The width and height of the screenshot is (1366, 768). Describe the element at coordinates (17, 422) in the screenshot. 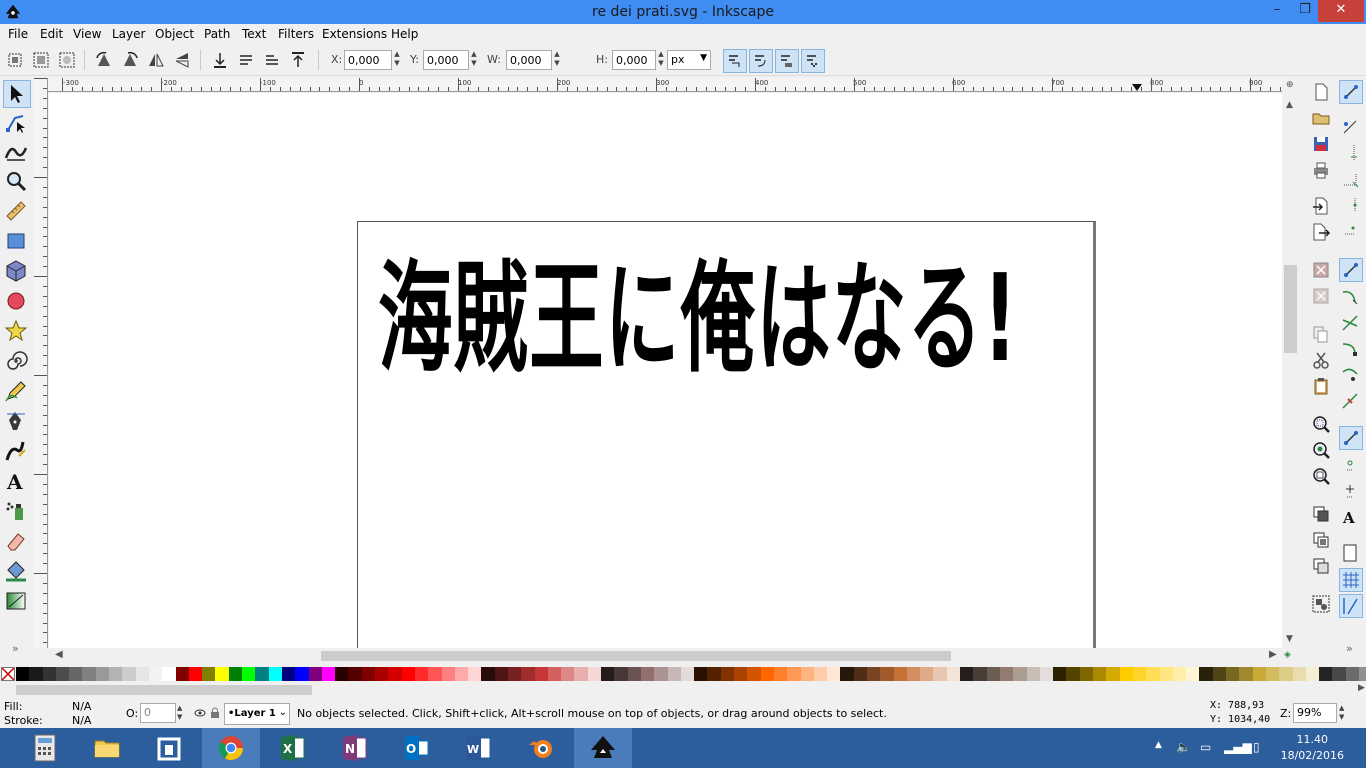

I see `pen-tool` at that location.